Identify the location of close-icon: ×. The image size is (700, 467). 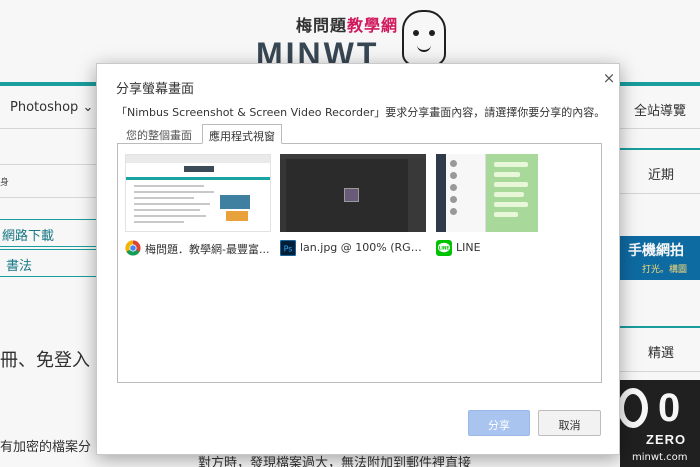
(609, 78).